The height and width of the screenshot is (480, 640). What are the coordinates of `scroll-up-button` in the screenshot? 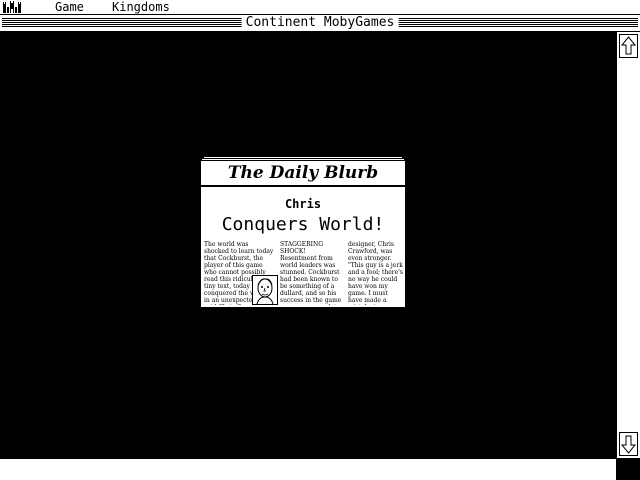 It's located at (628, 46).